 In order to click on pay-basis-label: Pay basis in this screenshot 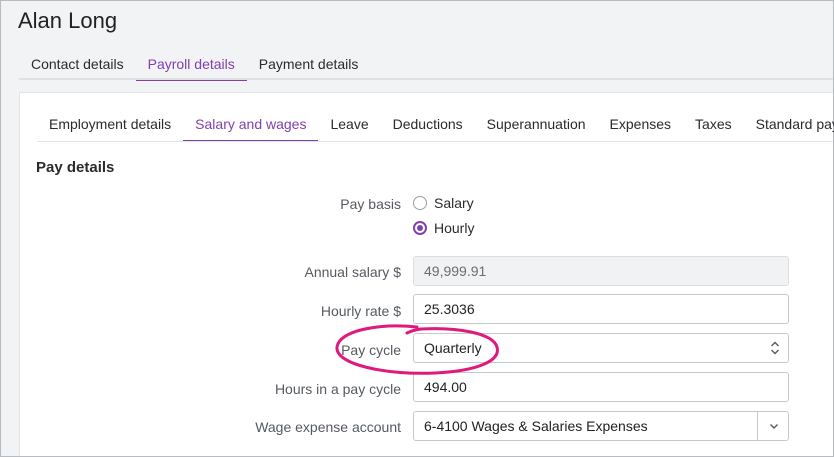, I will do `click(370, 204)`.